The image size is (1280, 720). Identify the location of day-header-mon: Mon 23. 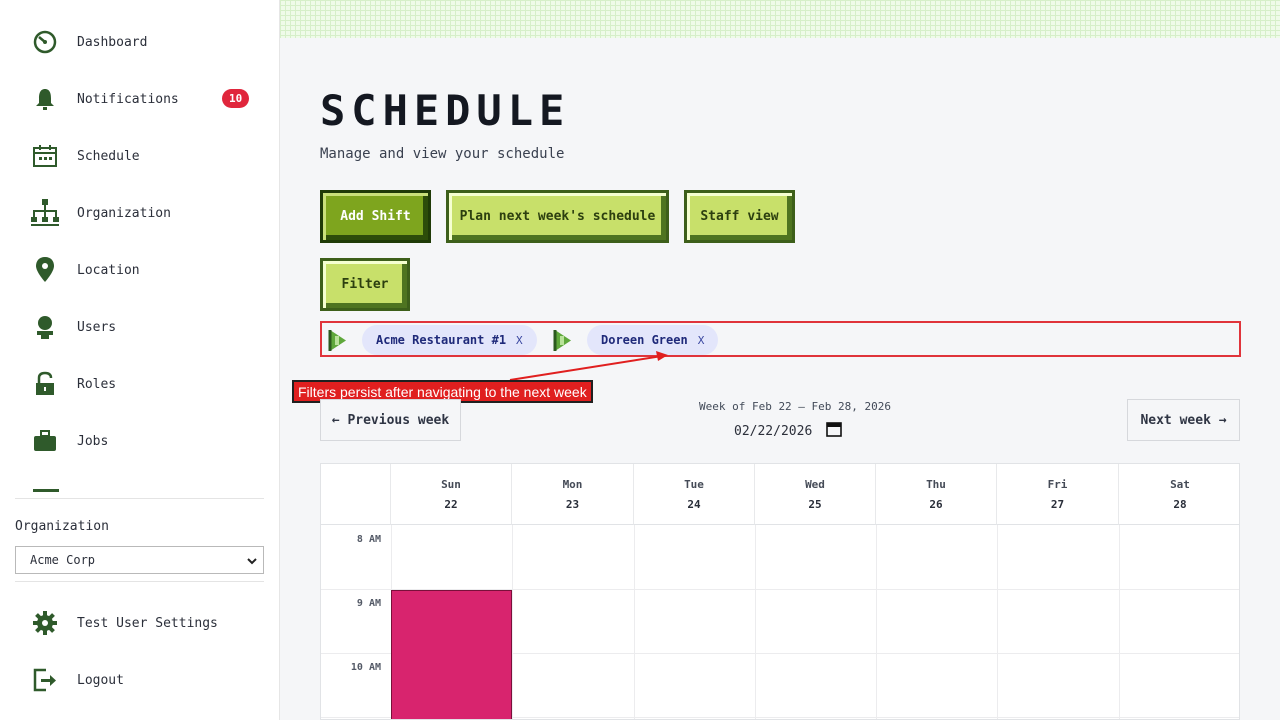
(573, 494).